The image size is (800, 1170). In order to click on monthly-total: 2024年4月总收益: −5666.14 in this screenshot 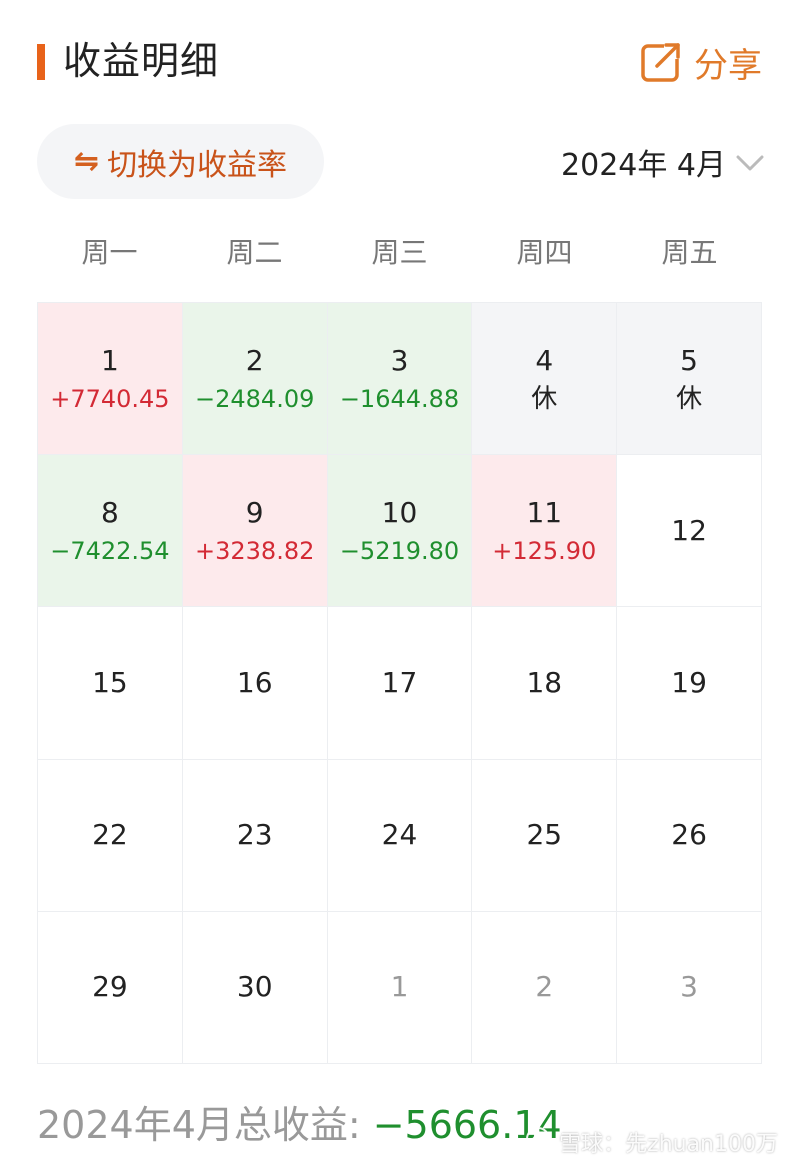, I will do `click(299, 1125)`.